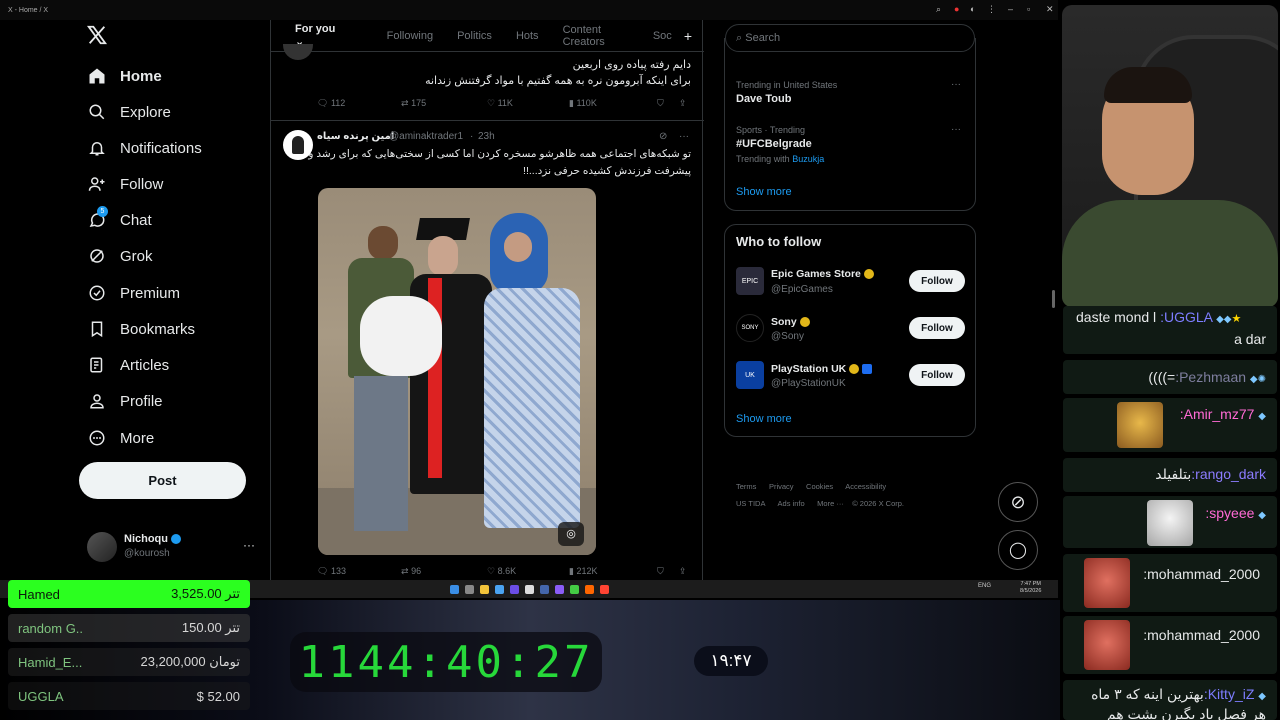 Image resolution: width=1280 pixels, height=720 pixels. What do you see at coordinates (1217, 414) in the screenshot?
I see `chat-username: :Amir_mz77` at bounding box center [1217, 414].